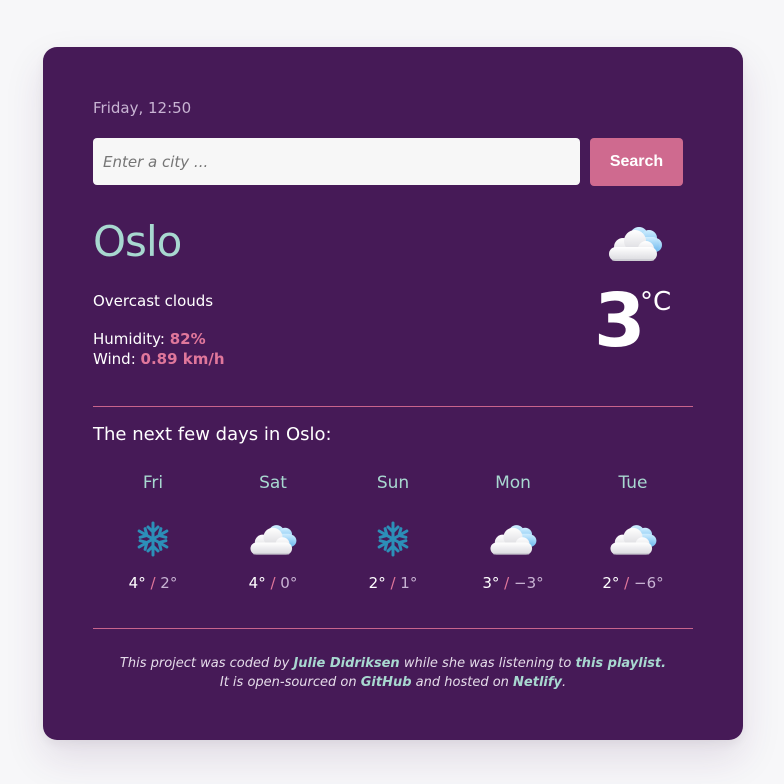 This screenshot has width=784, height=784. I want to click on forecast-min-temp: −6°, so click(649, 583).